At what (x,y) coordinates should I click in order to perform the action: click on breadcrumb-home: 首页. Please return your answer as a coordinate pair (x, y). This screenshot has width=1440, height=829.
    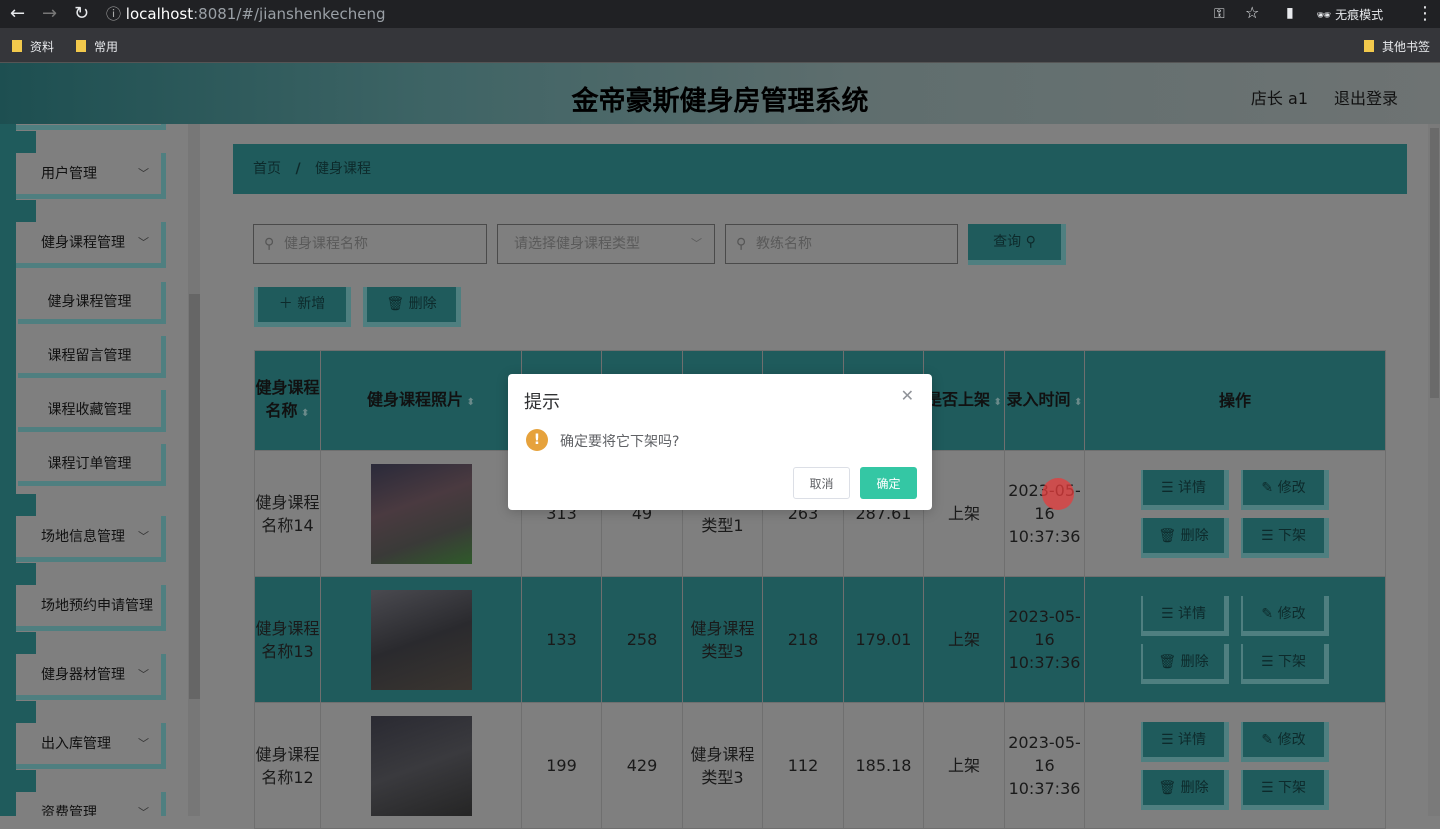
    Looking at the image, I should click on (267, 169).